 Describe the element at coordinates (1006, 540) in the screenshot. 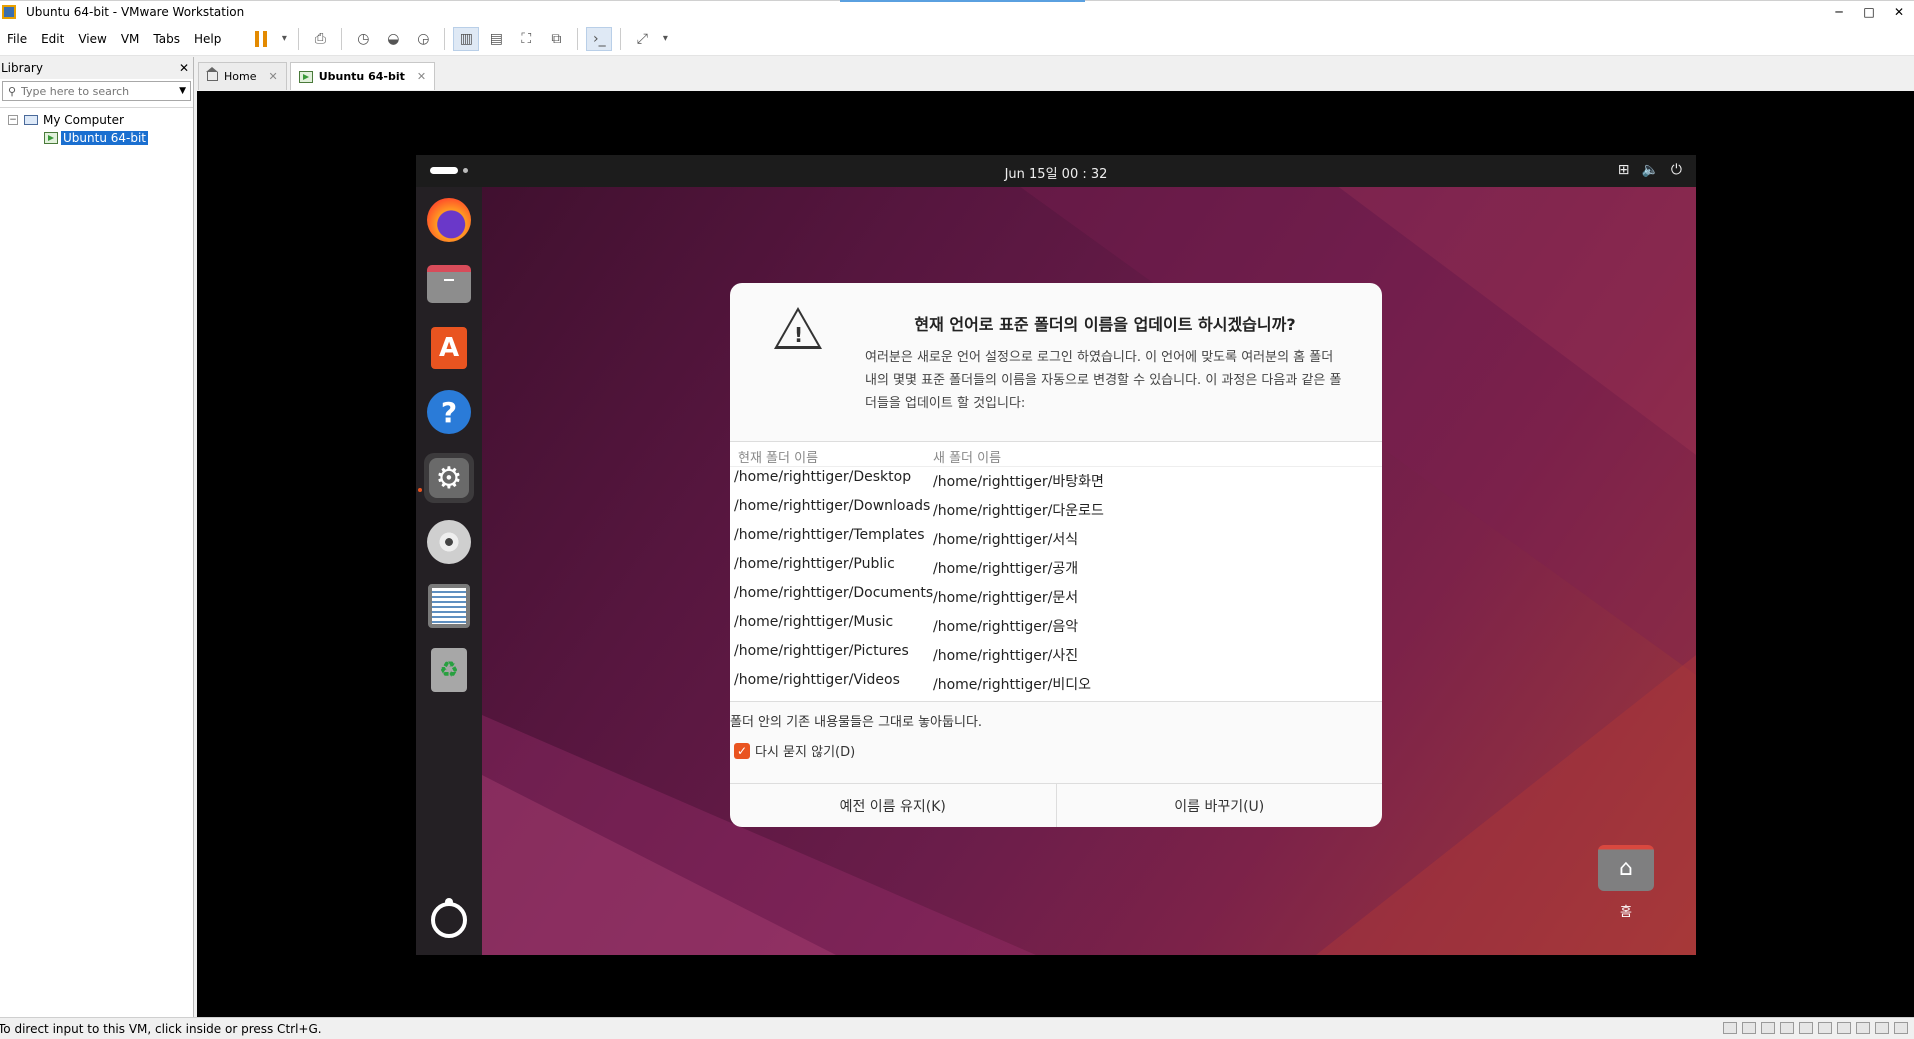

I see `new-folder: /home/righttiger/서식` at that location.